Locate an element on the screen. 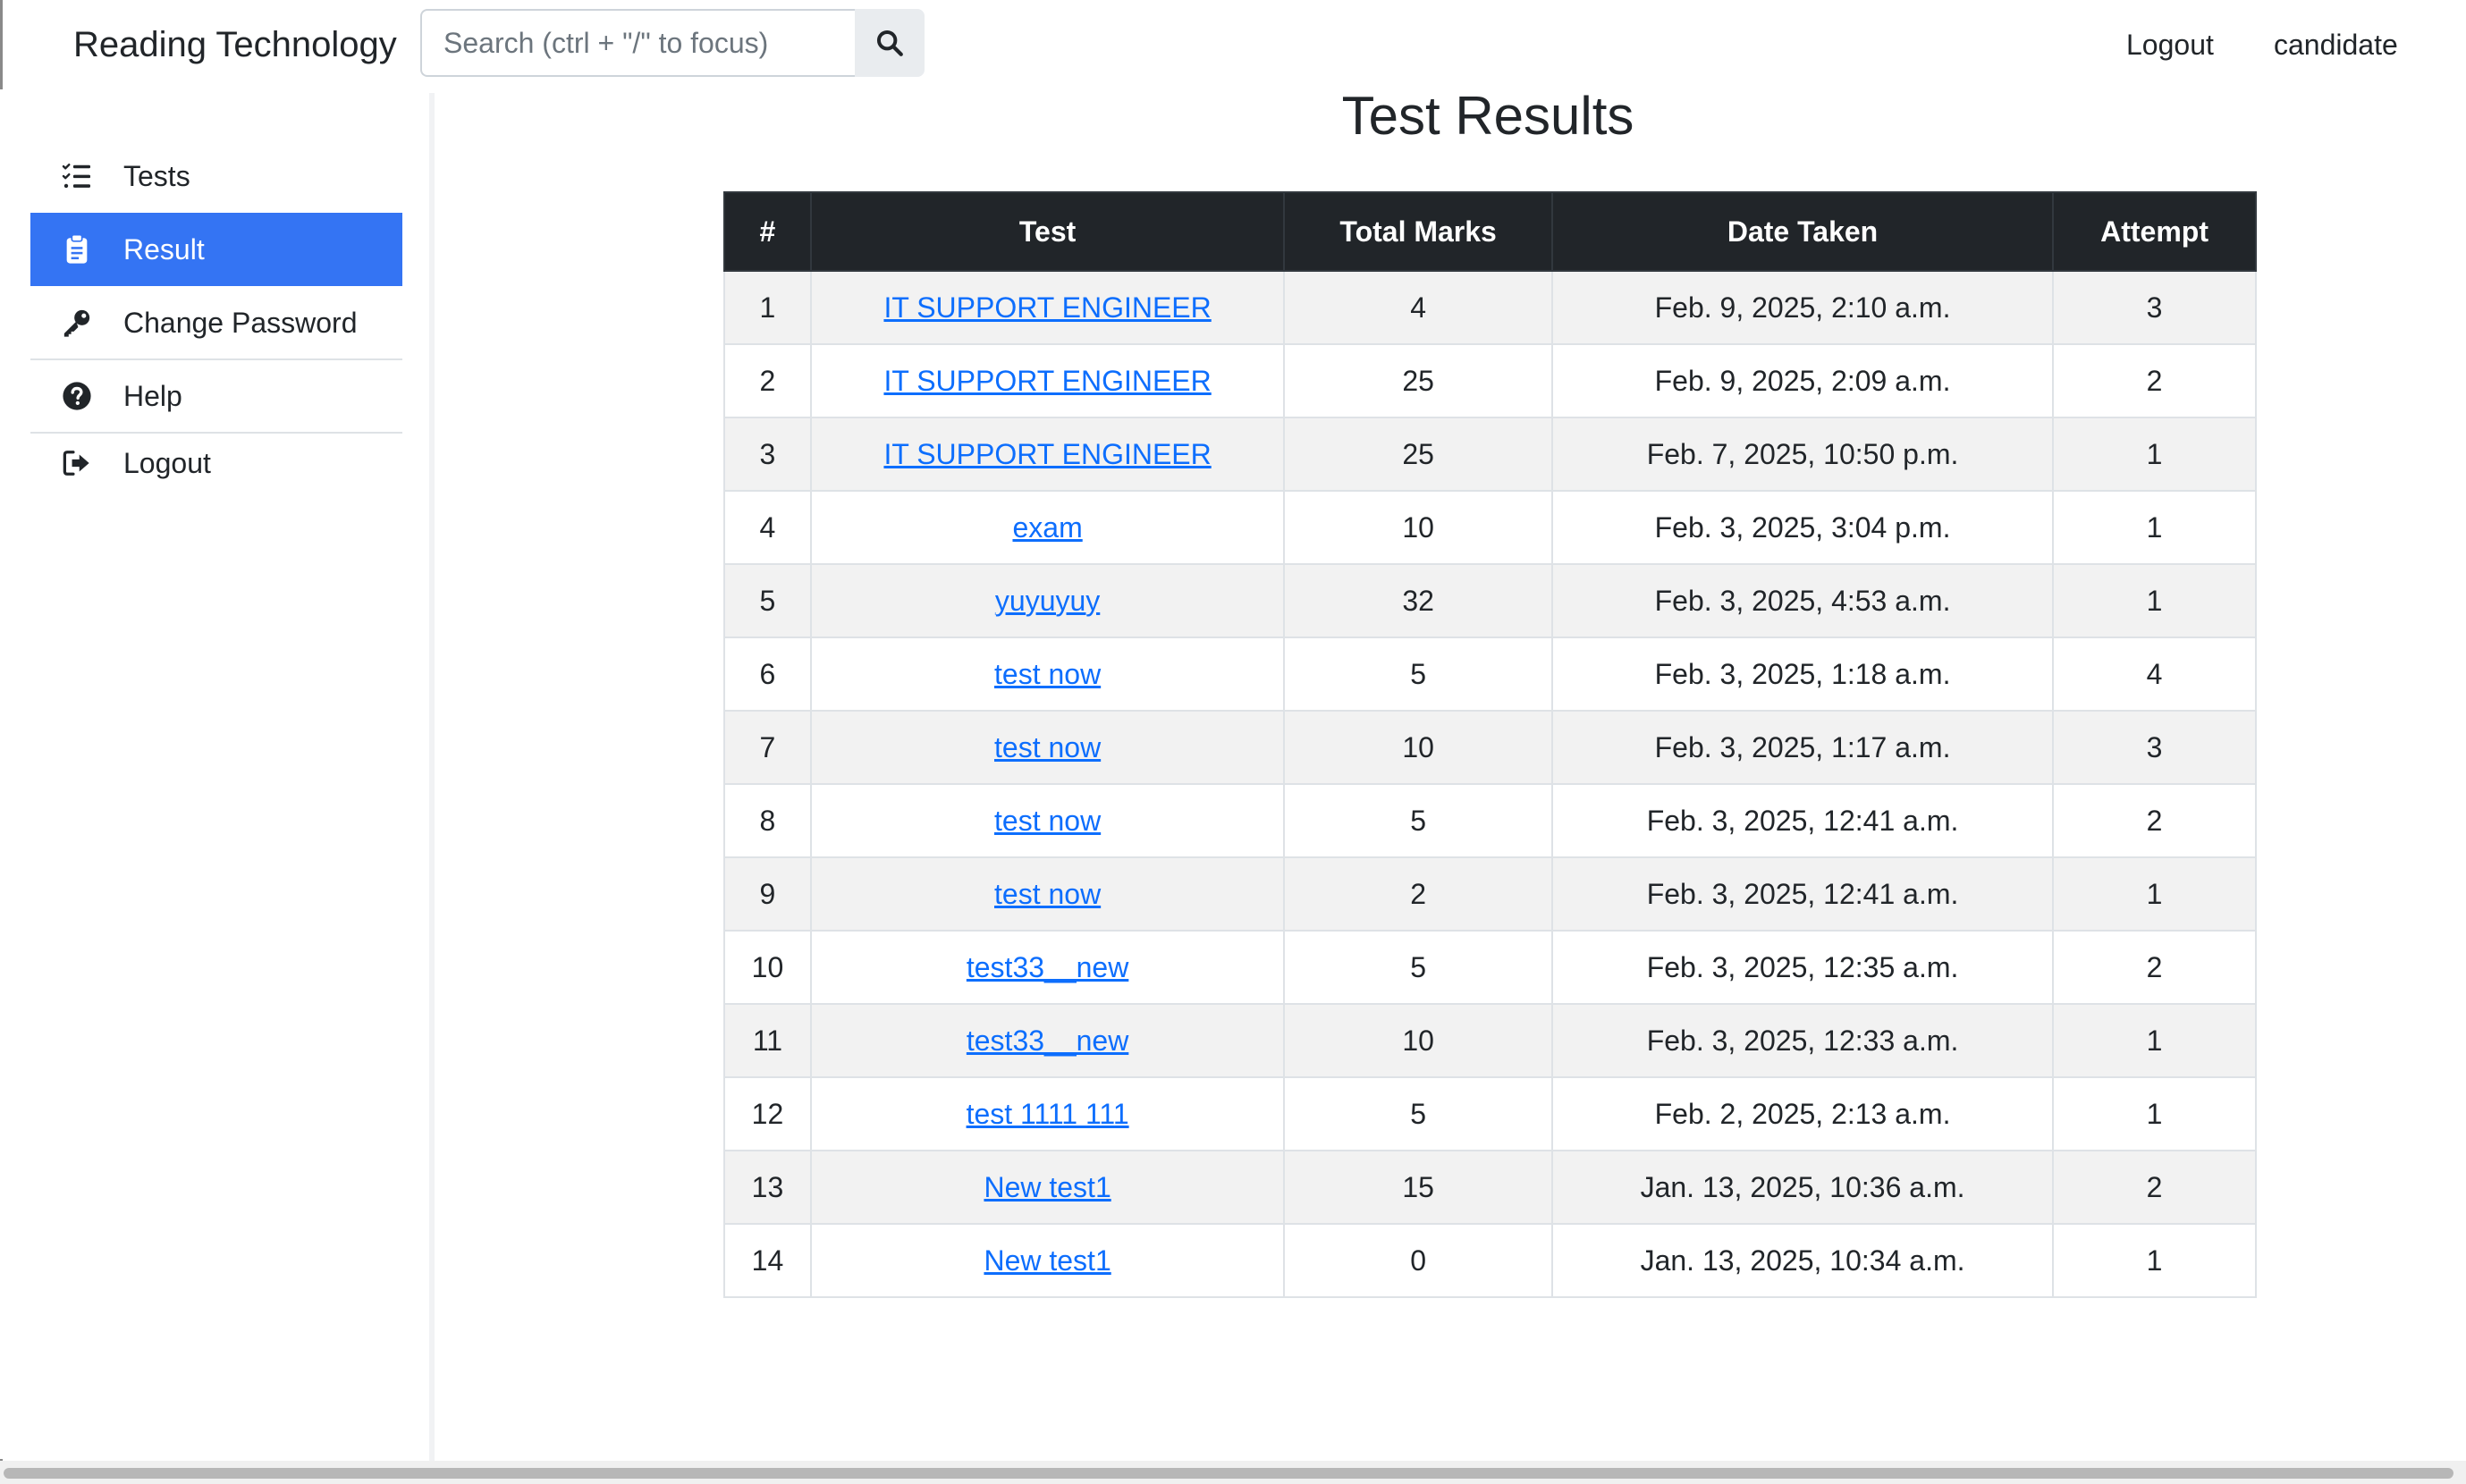 This screenshot has height=1484, width=2466. cell-date-taken: Feb. 3, 2025, 4:53 a.m. is located at coordinates (1802, 600).